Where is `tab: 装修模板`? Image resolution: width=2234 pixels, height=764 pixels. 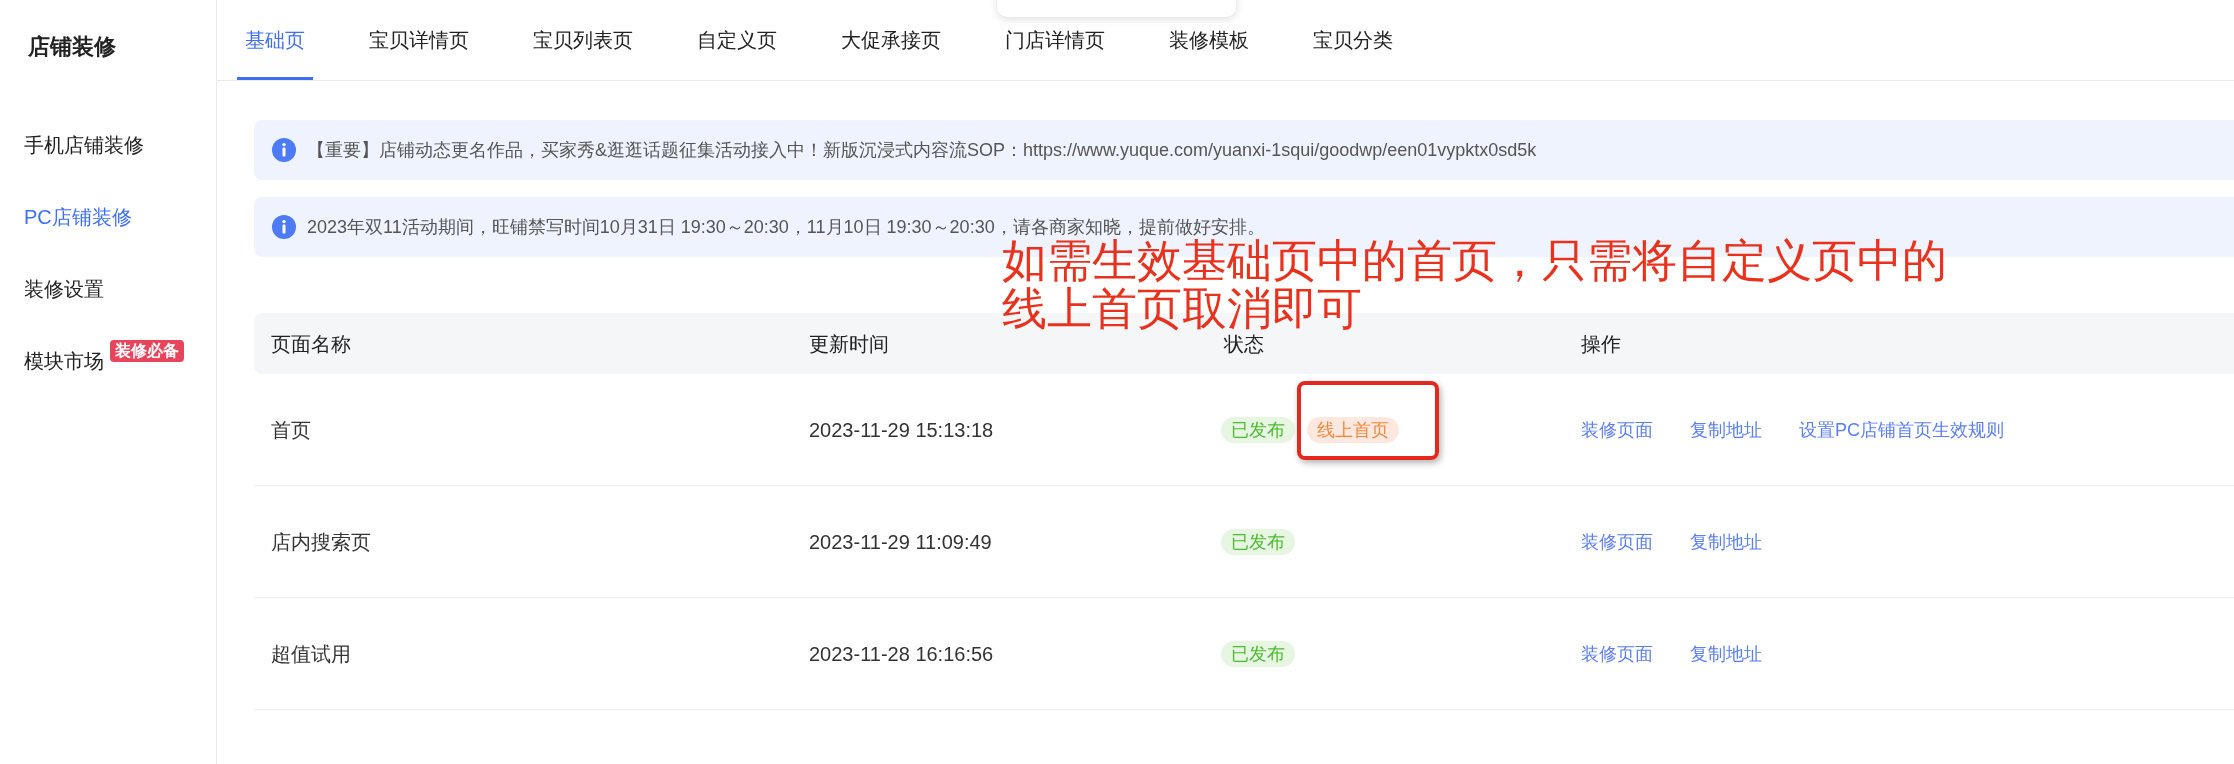
tab: 装修模板 is located at coordinates (1209, 51).